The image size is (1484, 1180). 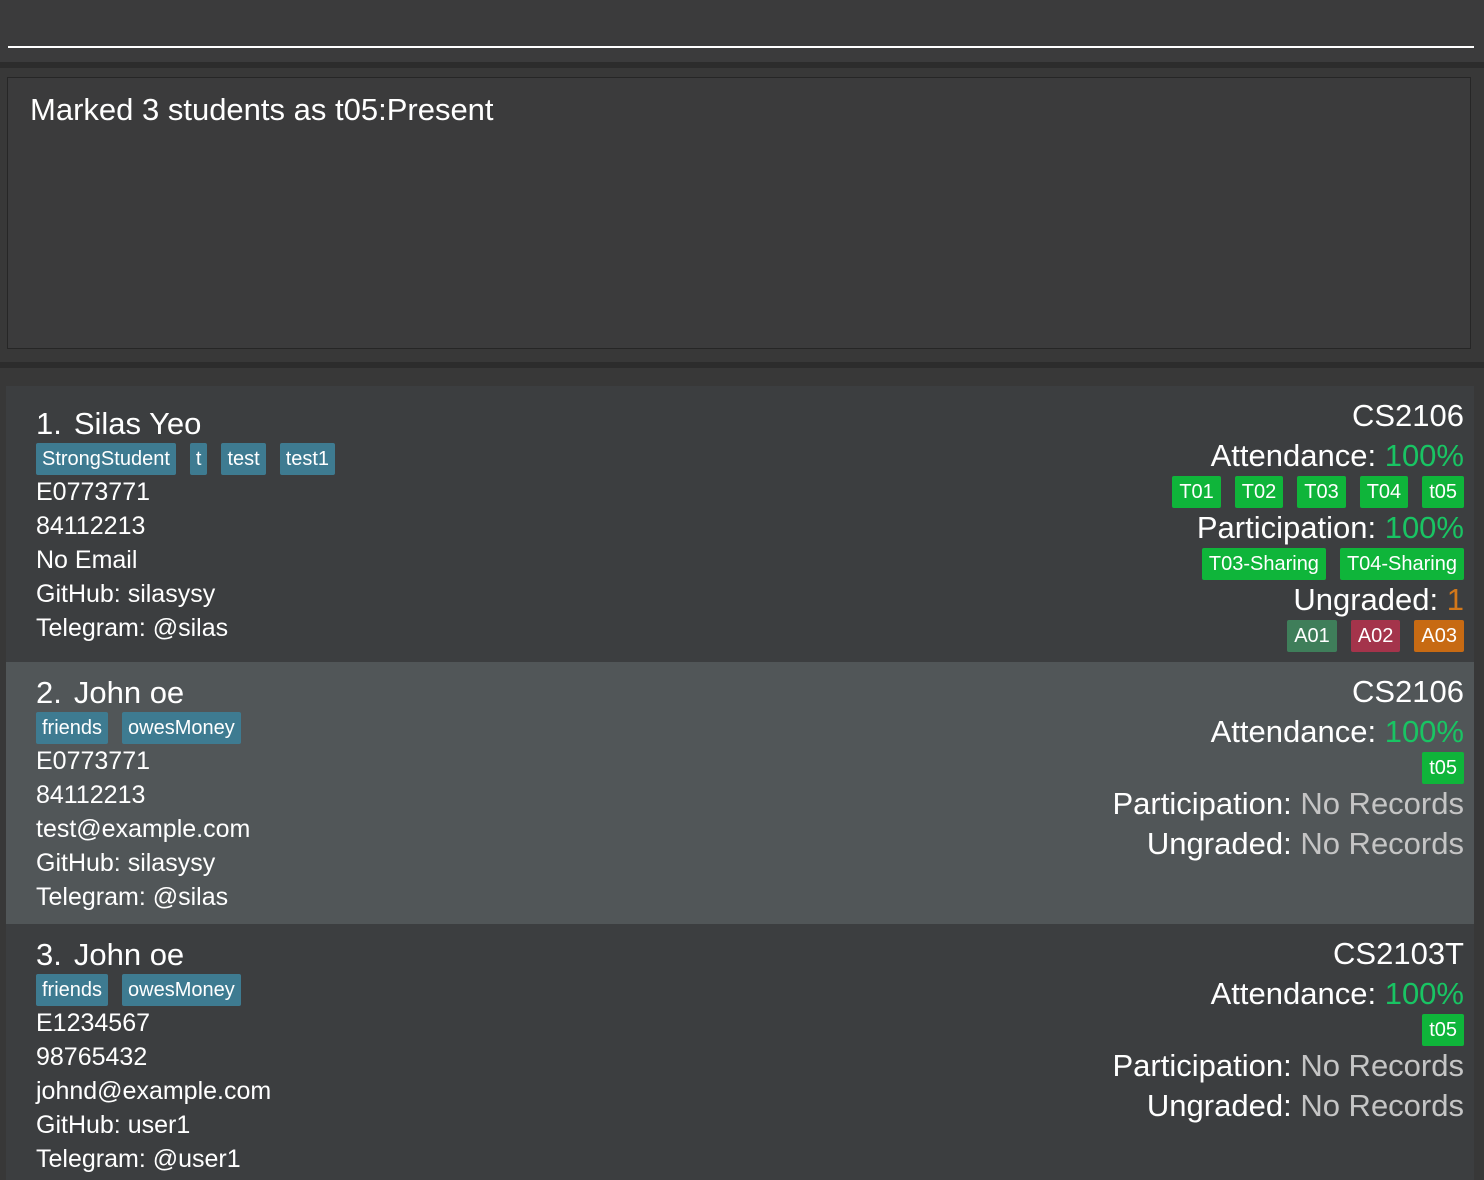 I want to click on student-index: 3., so click(x=49, y=954).